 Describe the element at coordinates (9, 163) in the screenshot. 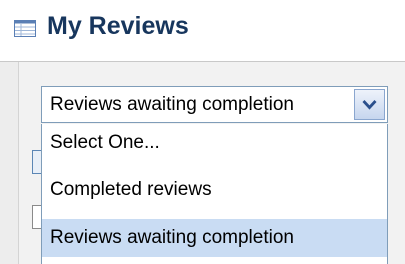

I see `panel-left-edge` at that location.